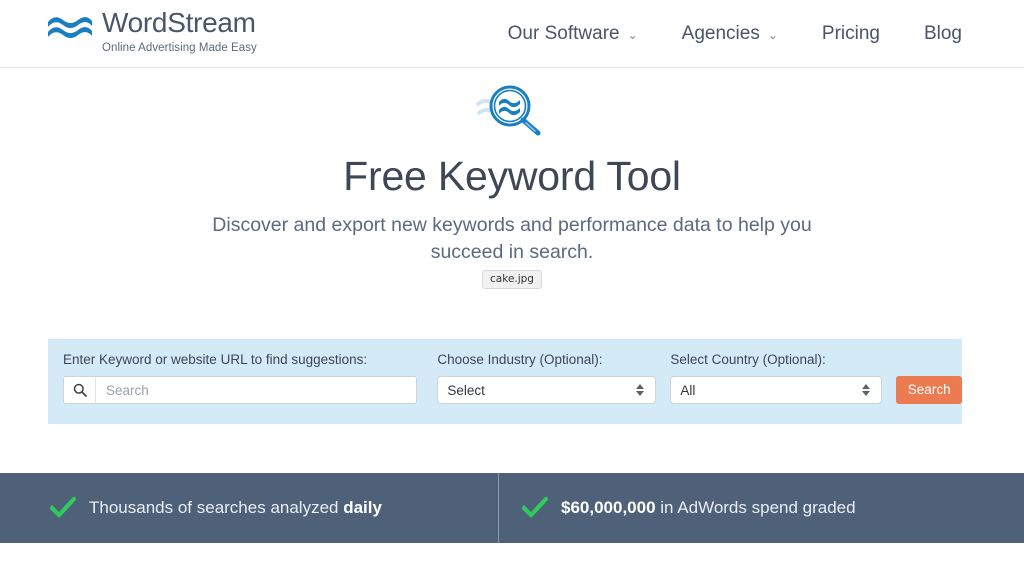  I want to click on stat-text-bold: $60,000,000, so click(608, 507).